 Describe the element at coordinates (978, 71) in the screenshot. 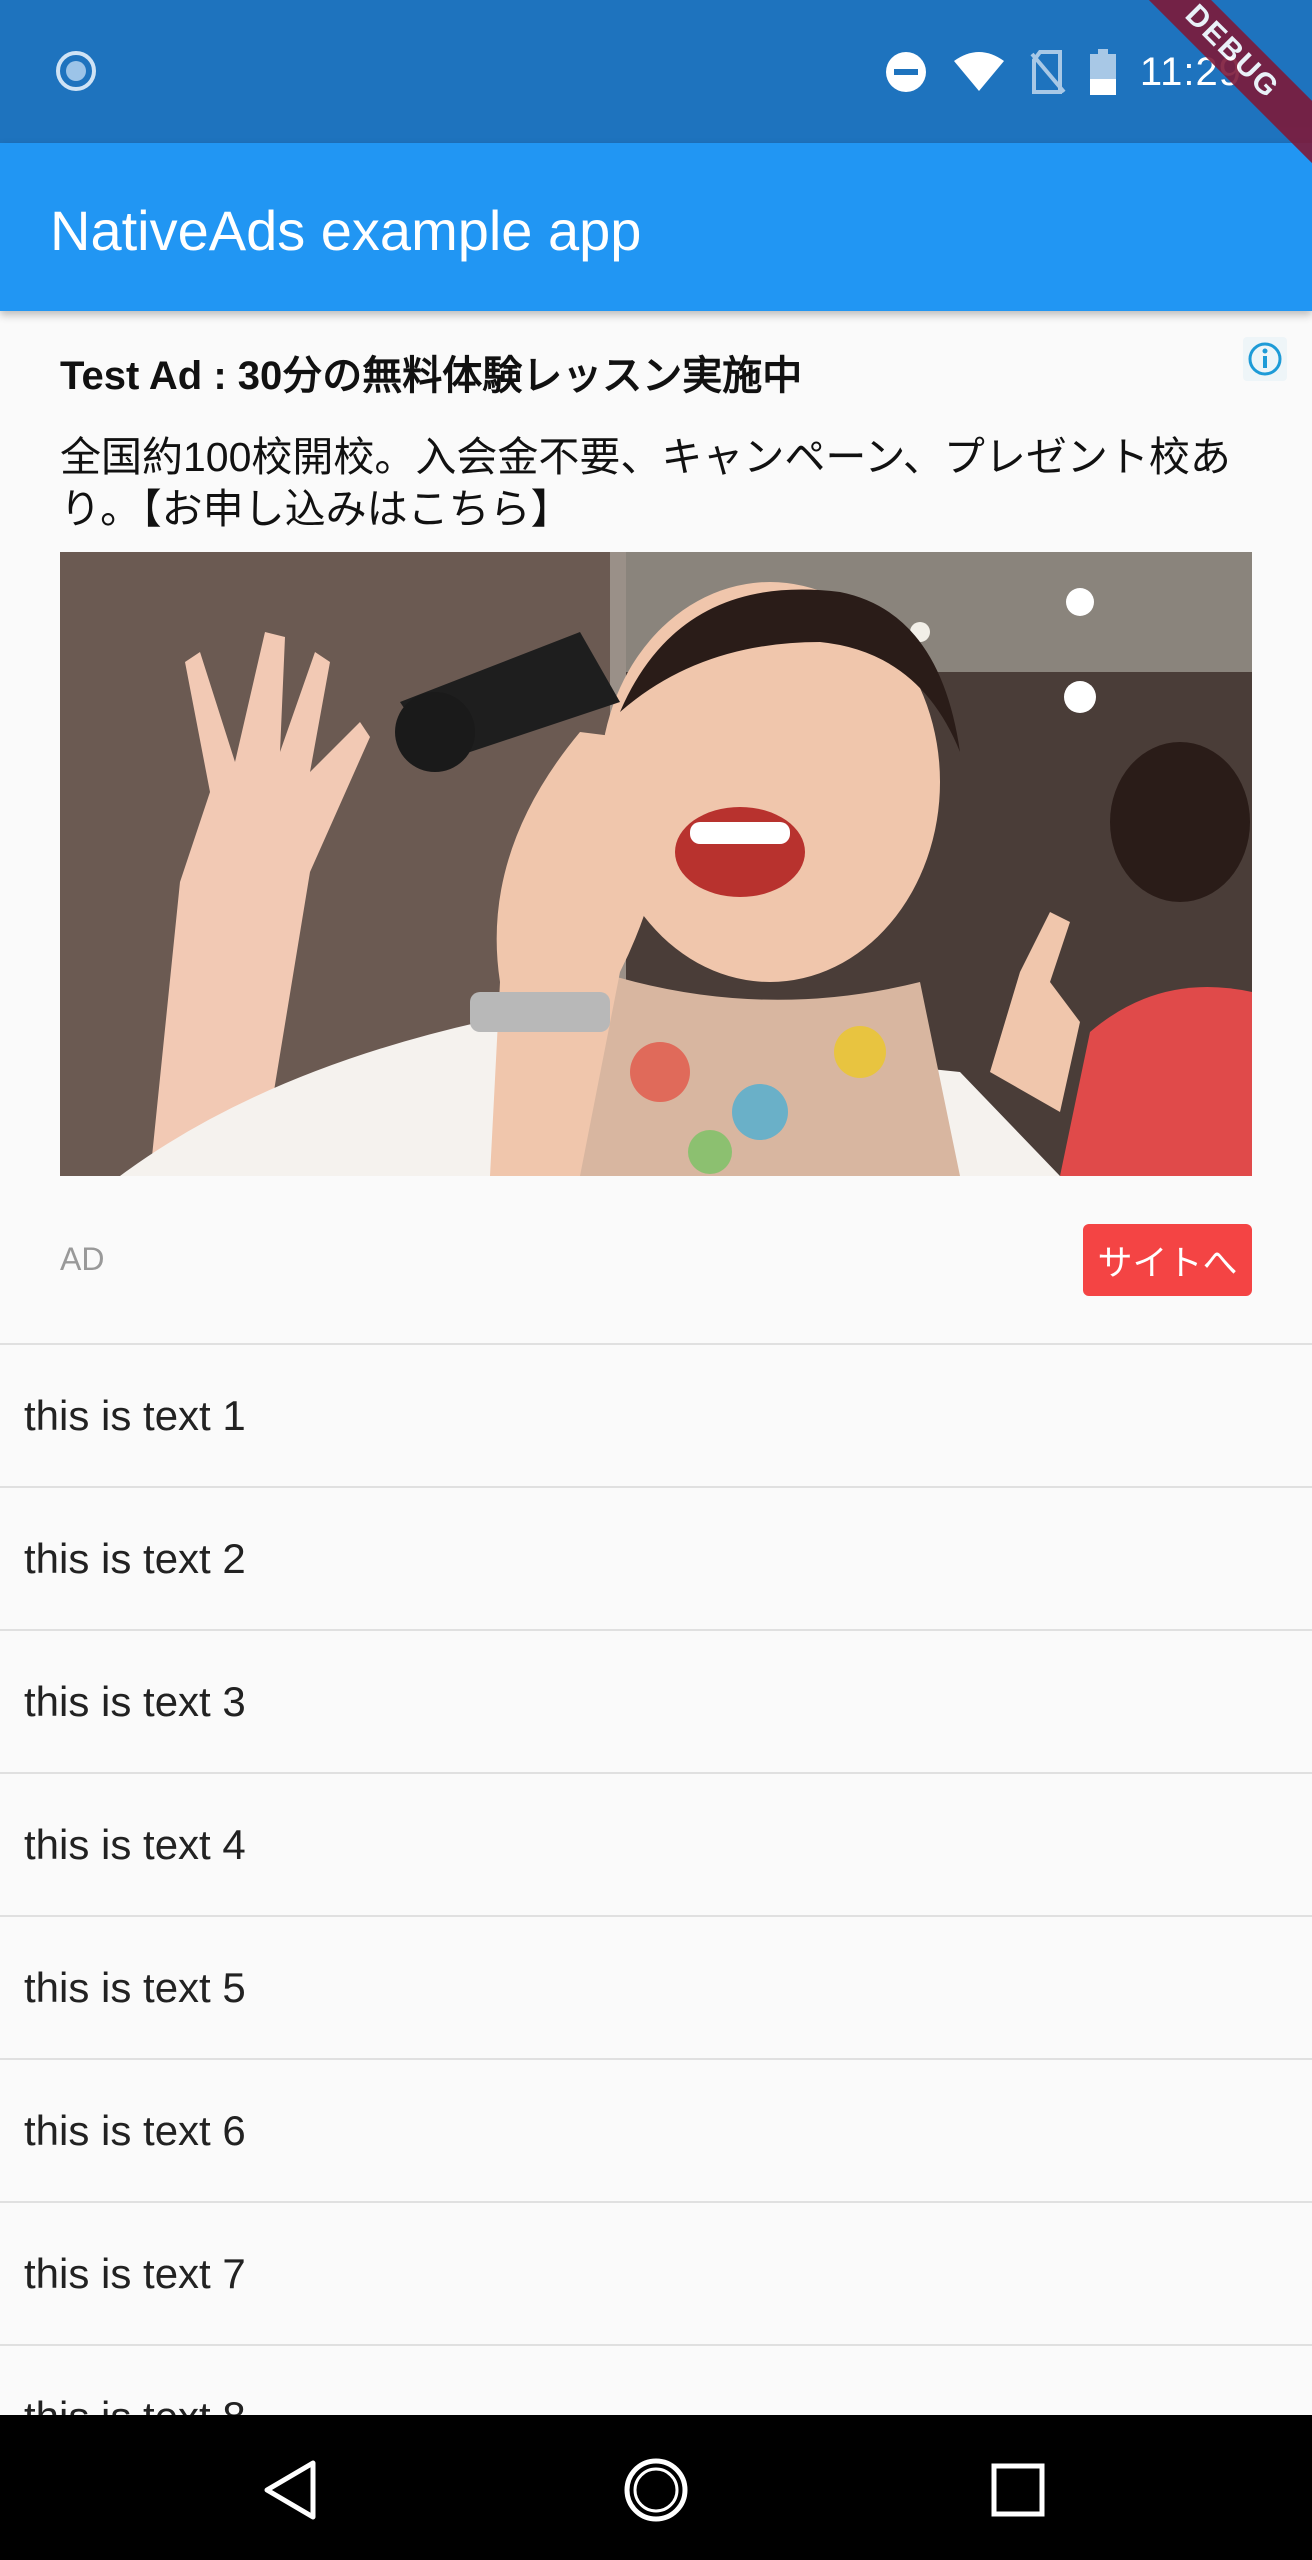

I see `wifi-icon` at that location.